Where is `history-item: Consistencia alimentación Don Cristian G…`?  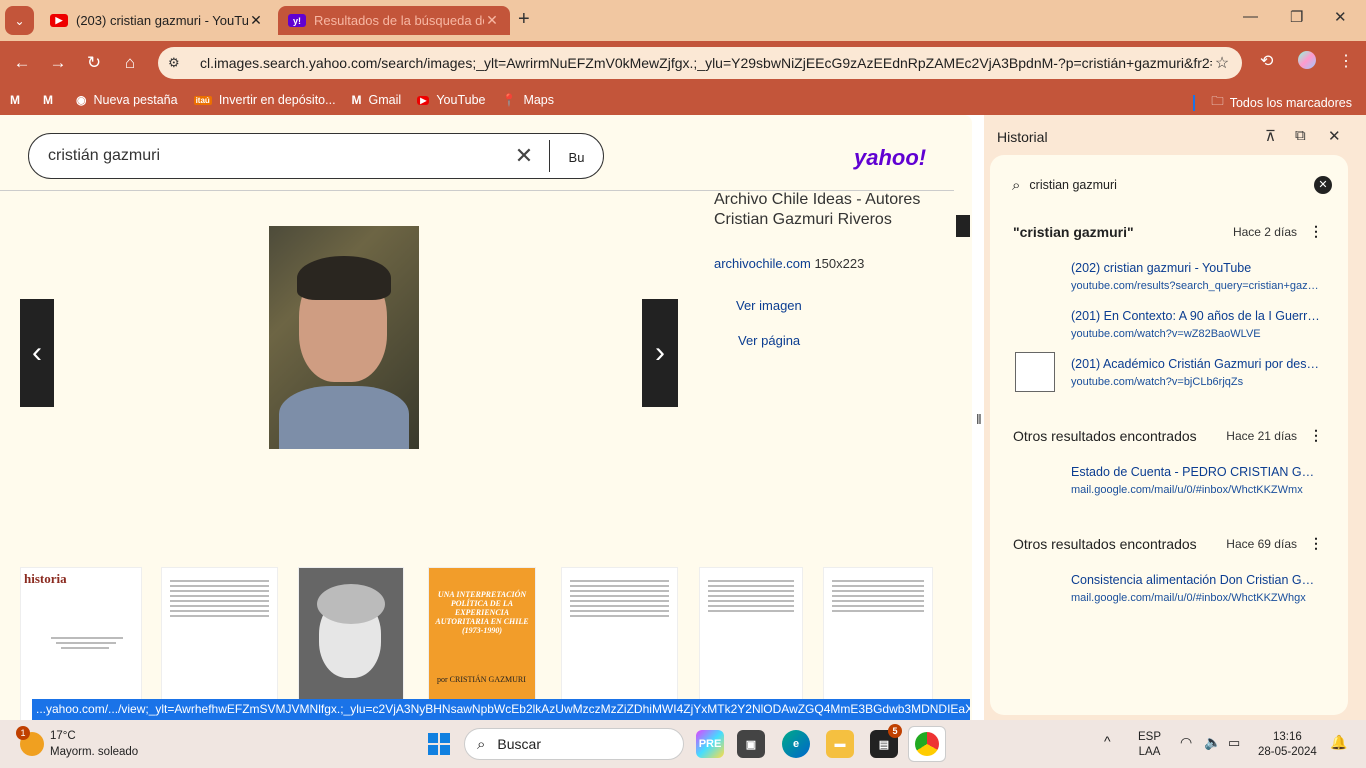 history-item: Consistencia alimentación Don Cristian G… is located at coordinates (1196, 588).